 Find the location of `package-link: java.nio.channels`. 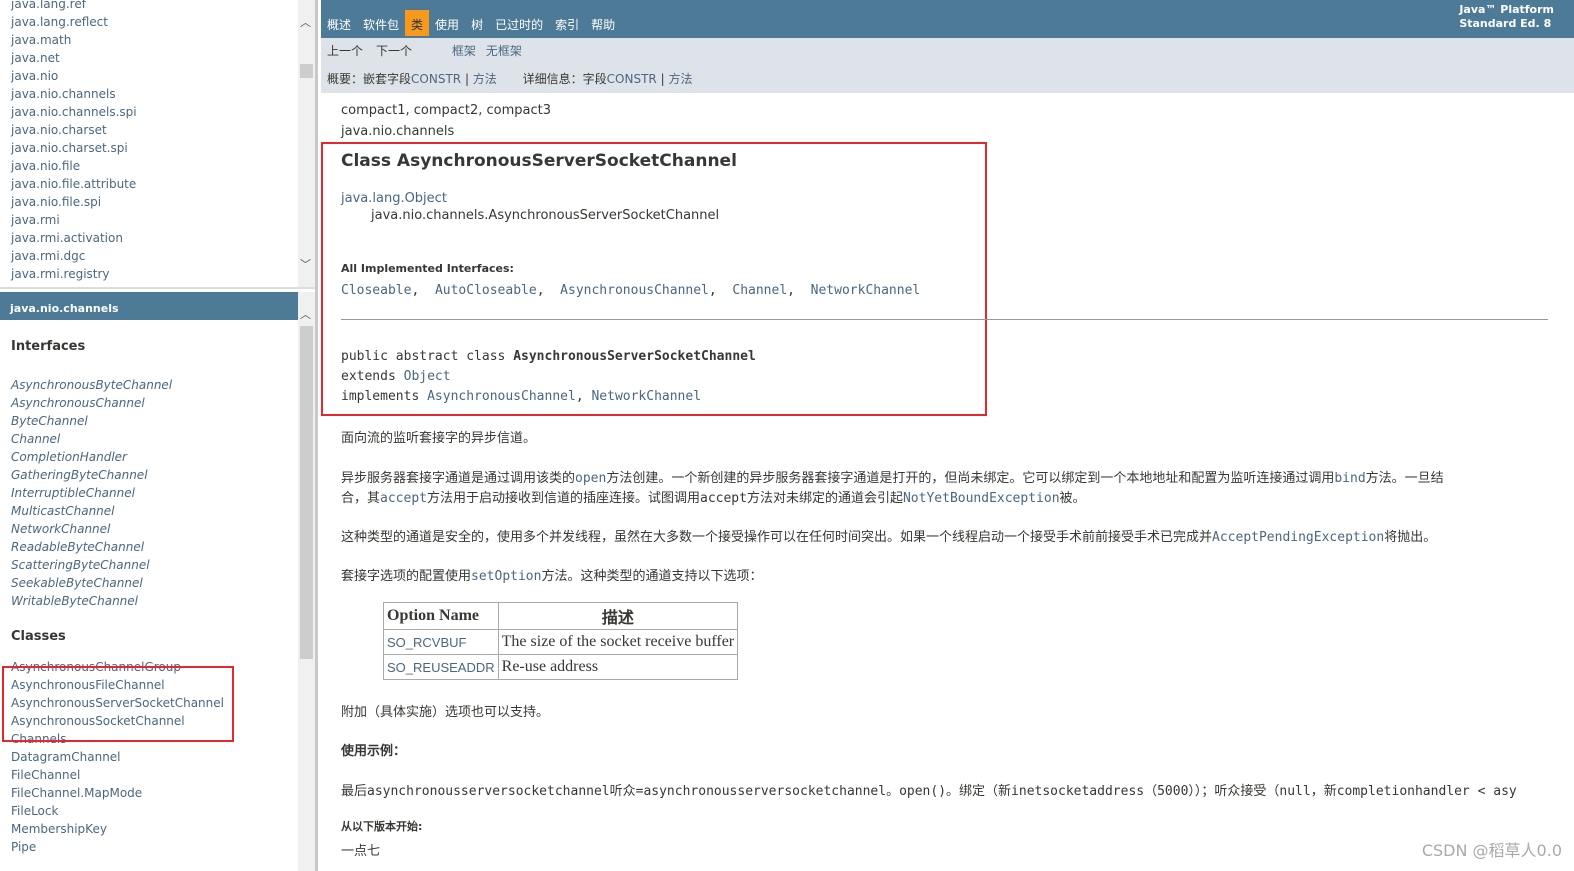

package-link: java.nio.channels is located at coordinates (74, 94).